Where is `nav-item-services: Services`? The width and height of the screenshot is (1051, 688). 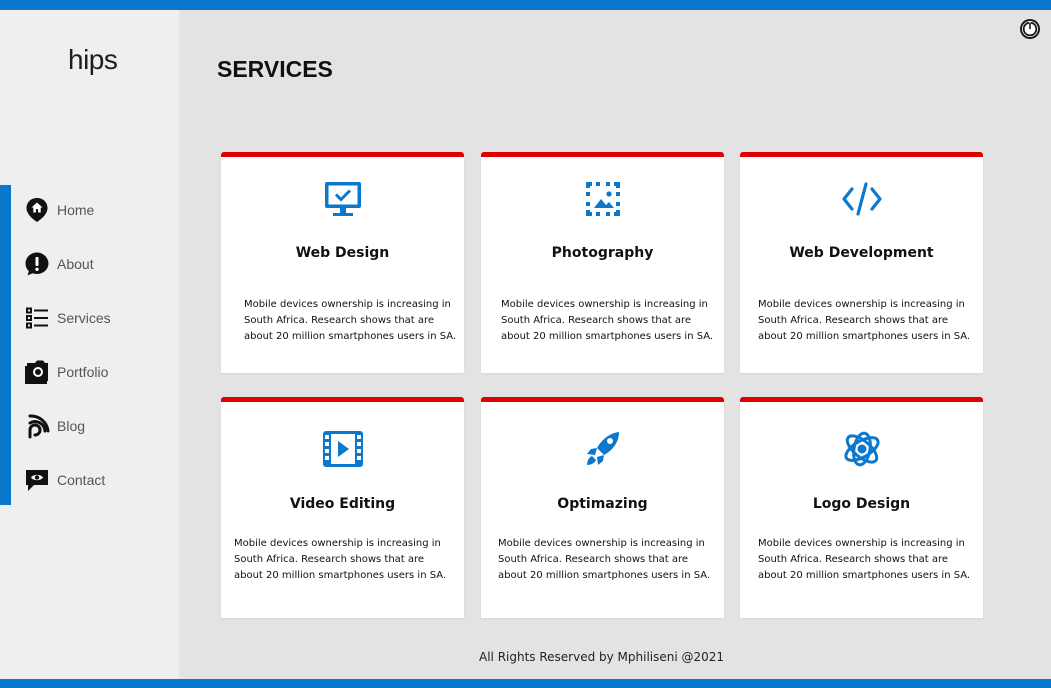 nav-item-services: Services is located at coordinates (67, 318).